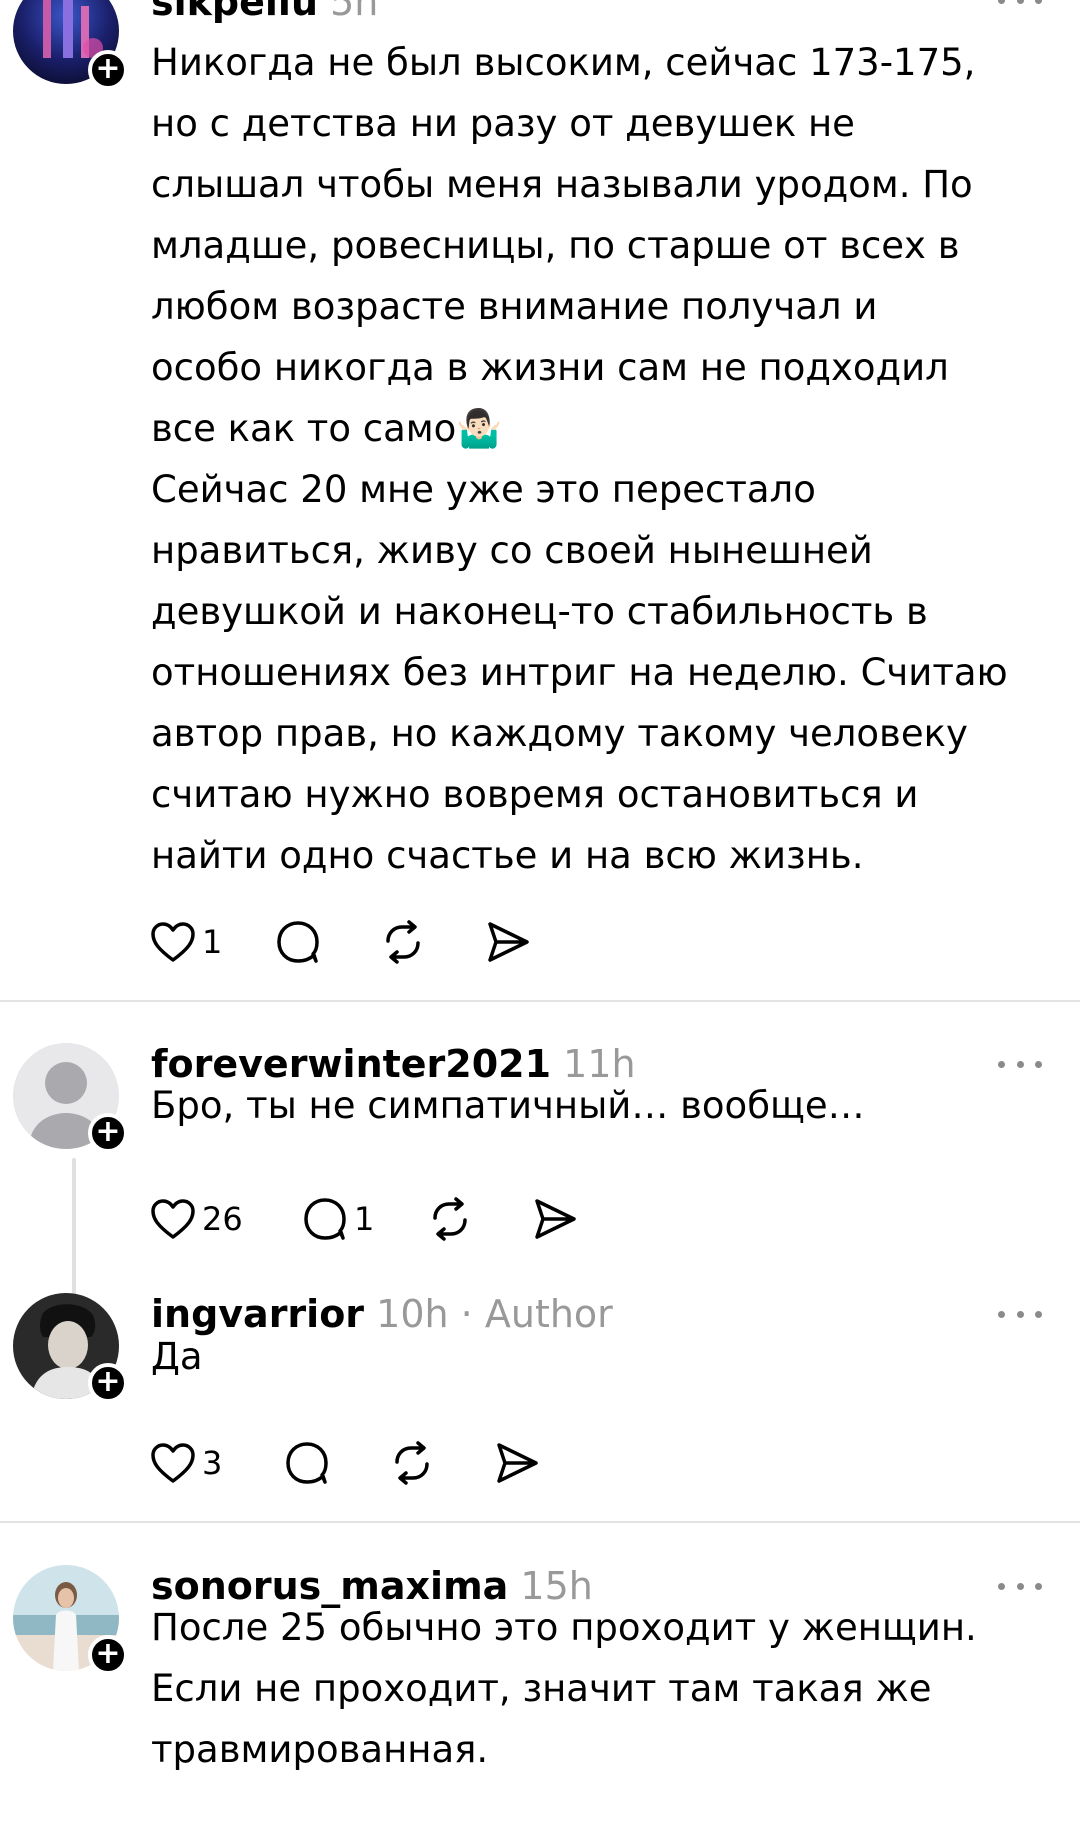 The image size is (1080, 1821). I want to click on reply-button: 1, so click(338, 1219).